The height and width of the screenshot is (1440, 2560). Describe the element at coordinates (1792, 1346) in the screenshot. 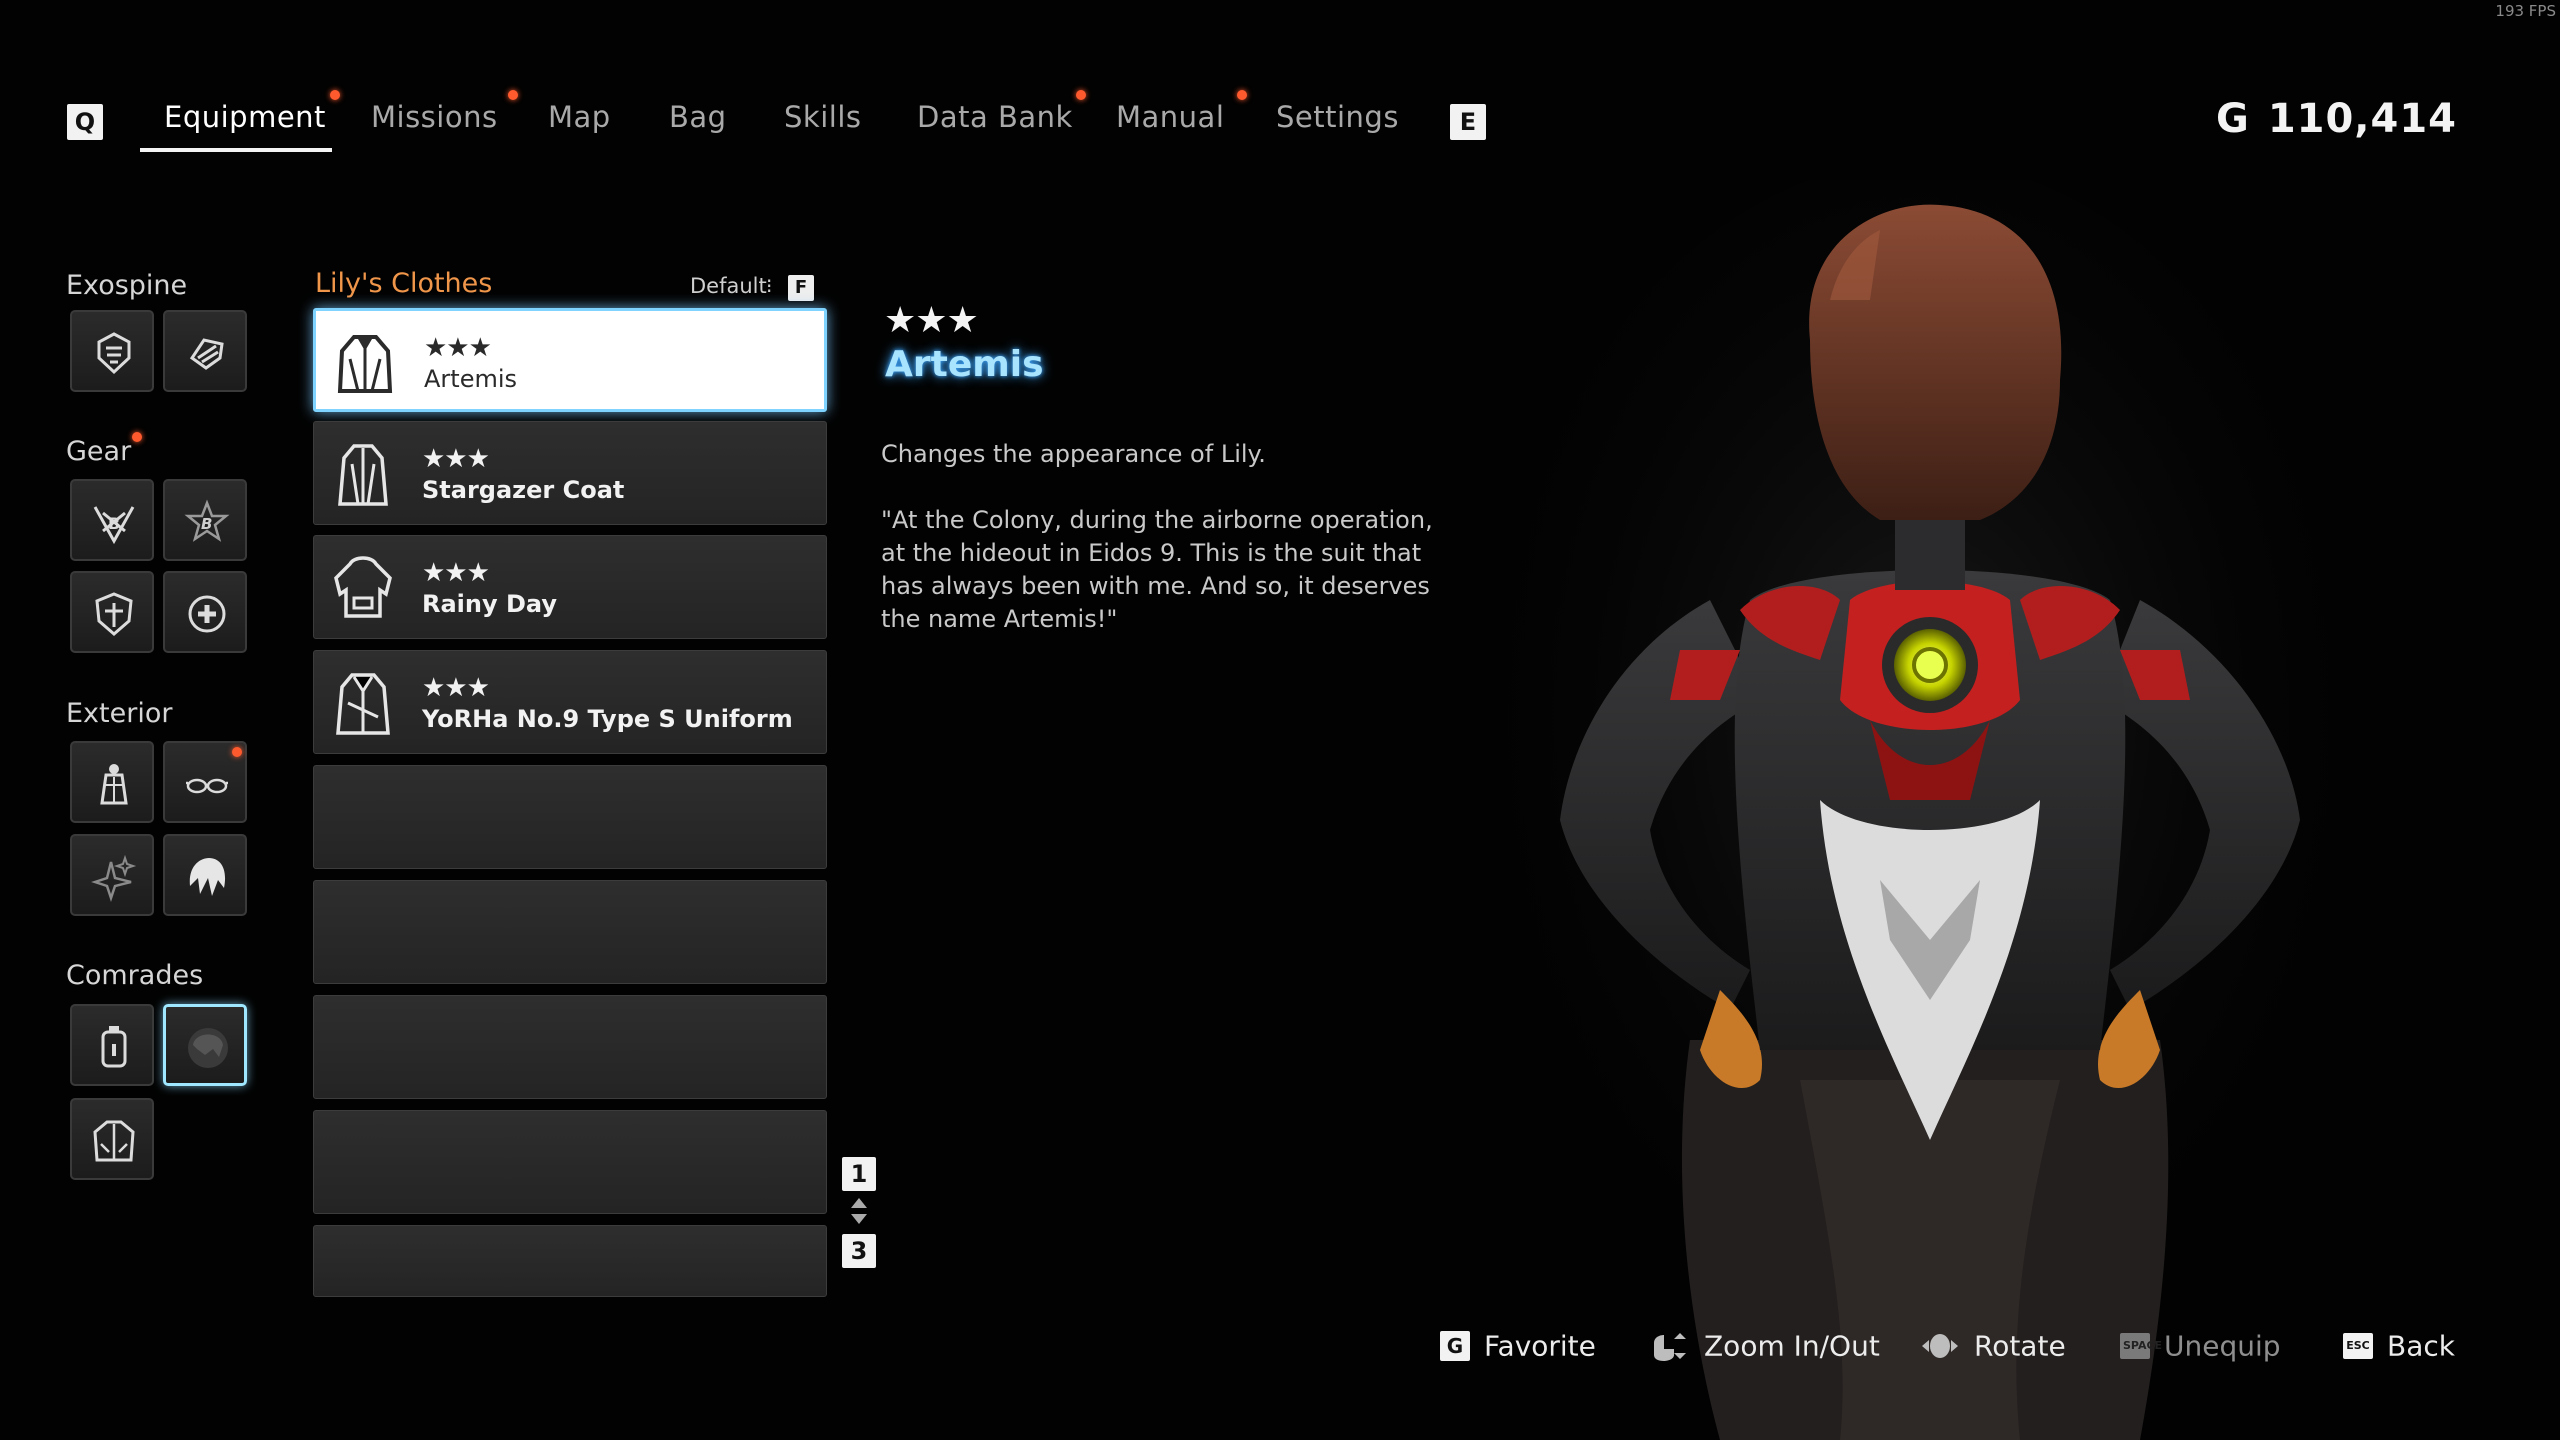

I see `zoom-label: Zoom In/Out` at that location.